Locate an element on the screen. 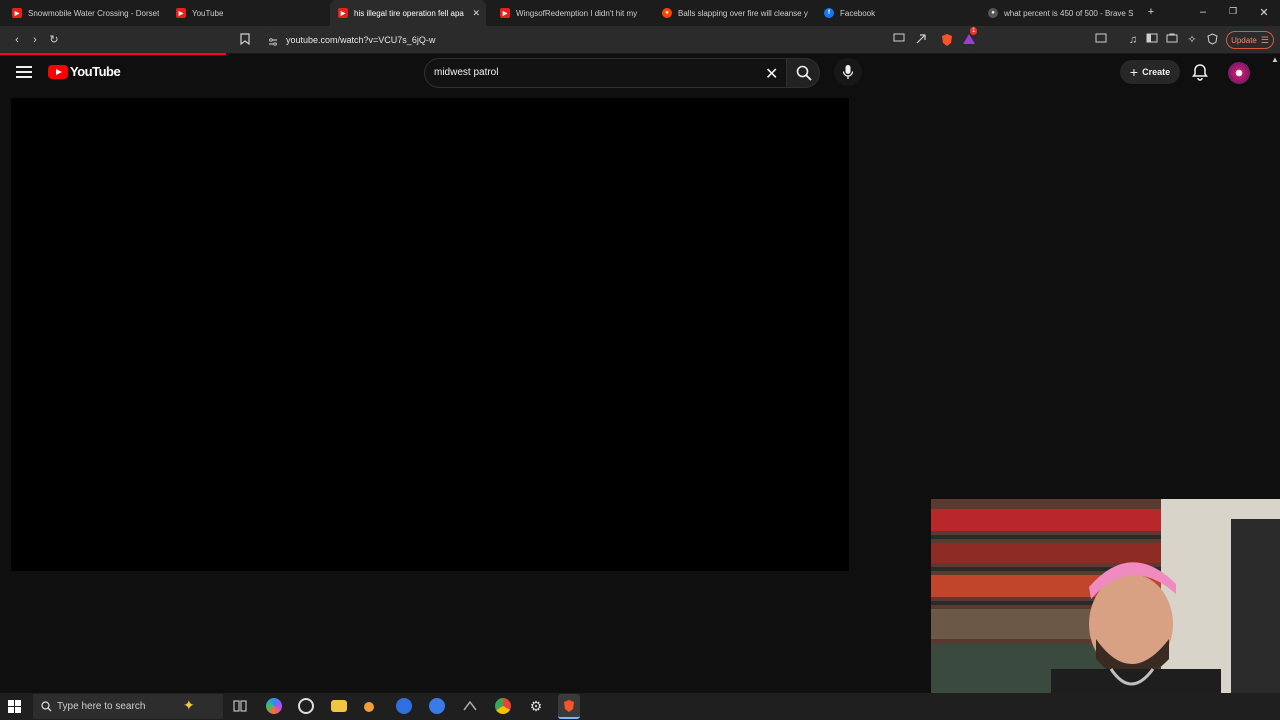 This screenshot has height=720, width=1280. share-icon is located at coordinates (921, 40).